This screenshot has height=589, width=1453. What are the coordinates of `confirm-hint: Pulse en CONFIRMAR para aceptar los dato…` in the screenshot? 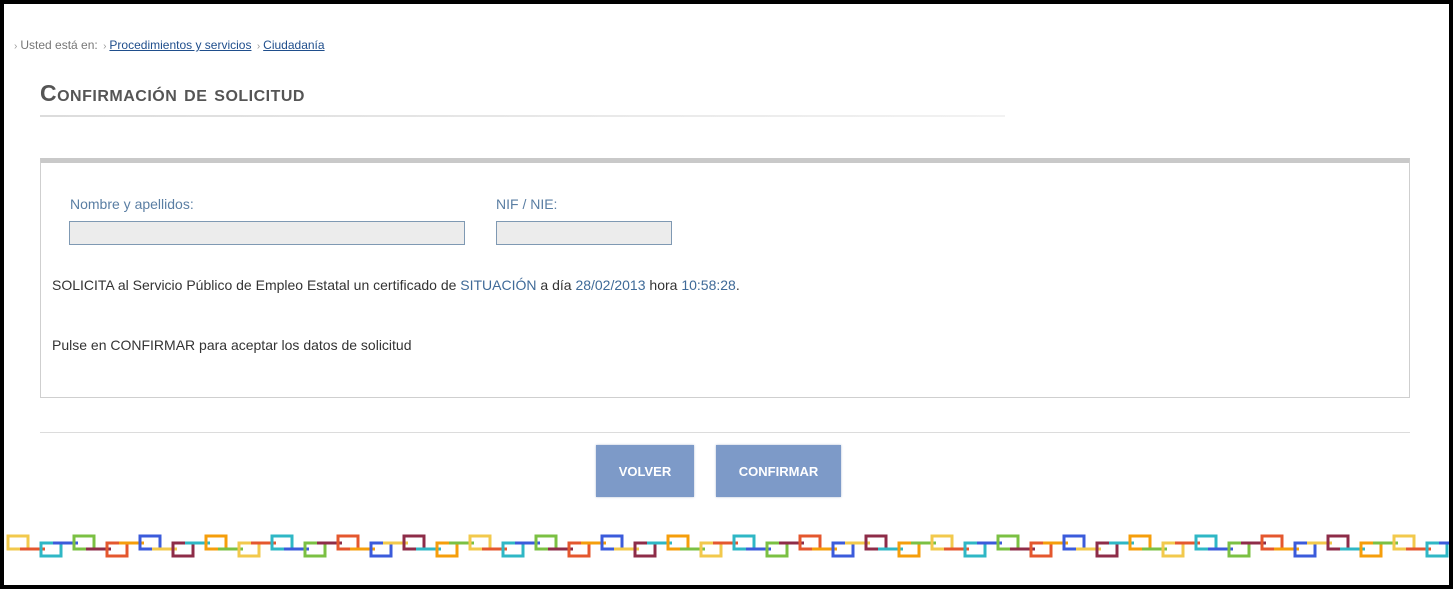 It's located at (232, 345).